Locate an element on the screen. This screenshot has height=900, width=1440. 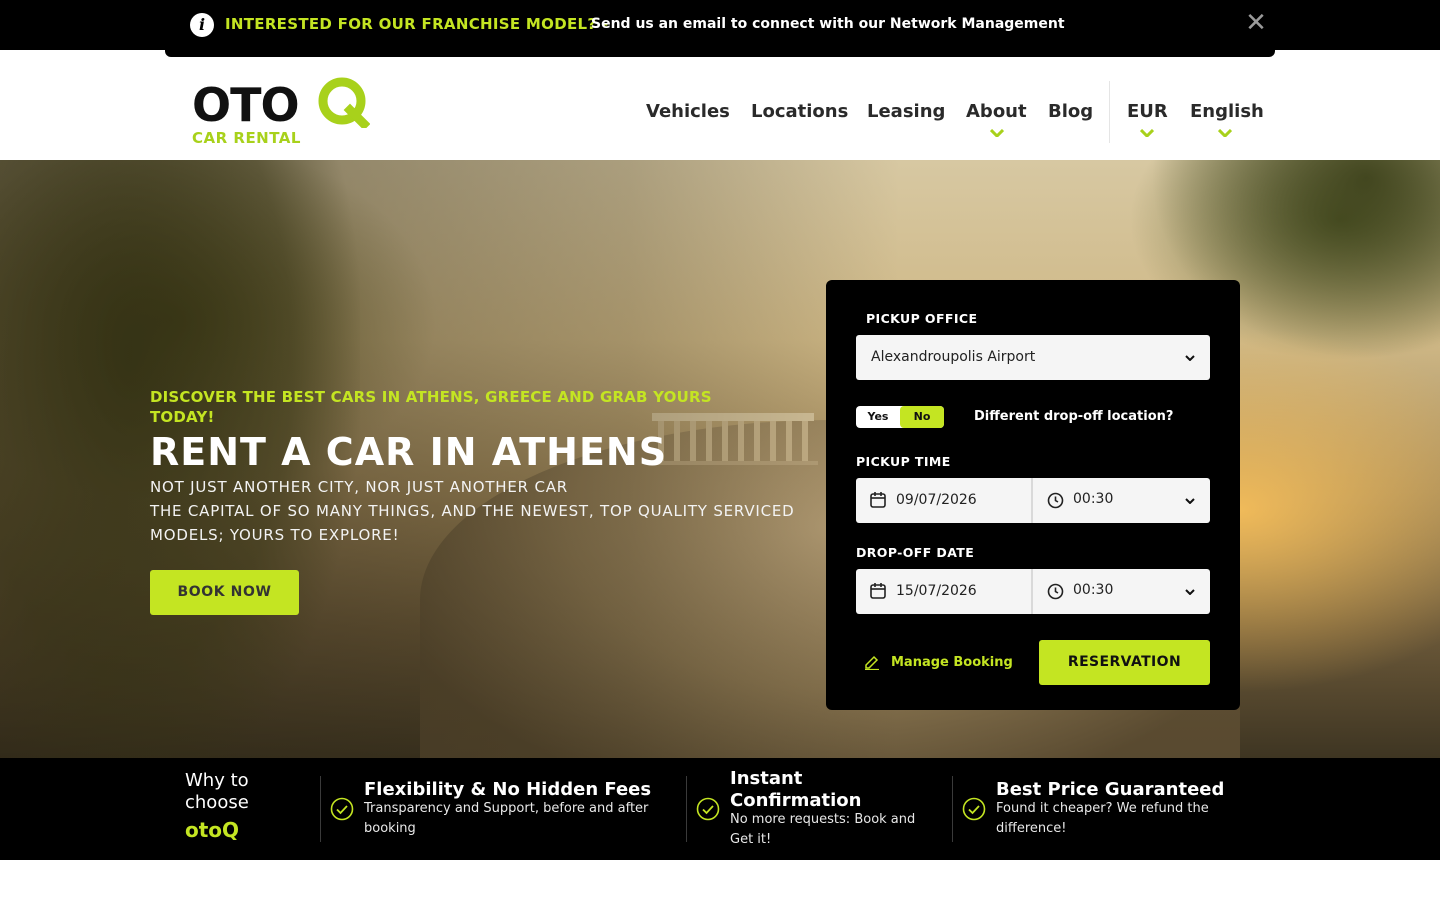
feature-title: Instant Confirmation is located at coordinates (796, 789).